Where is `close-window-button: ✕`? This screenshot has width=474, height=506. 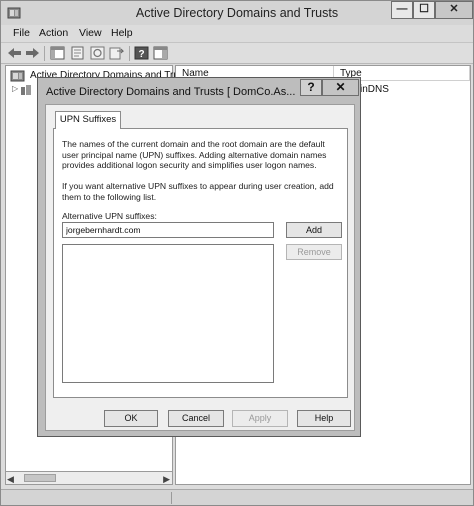 close-window-button: ✕ is located at coordinates (454, 10).